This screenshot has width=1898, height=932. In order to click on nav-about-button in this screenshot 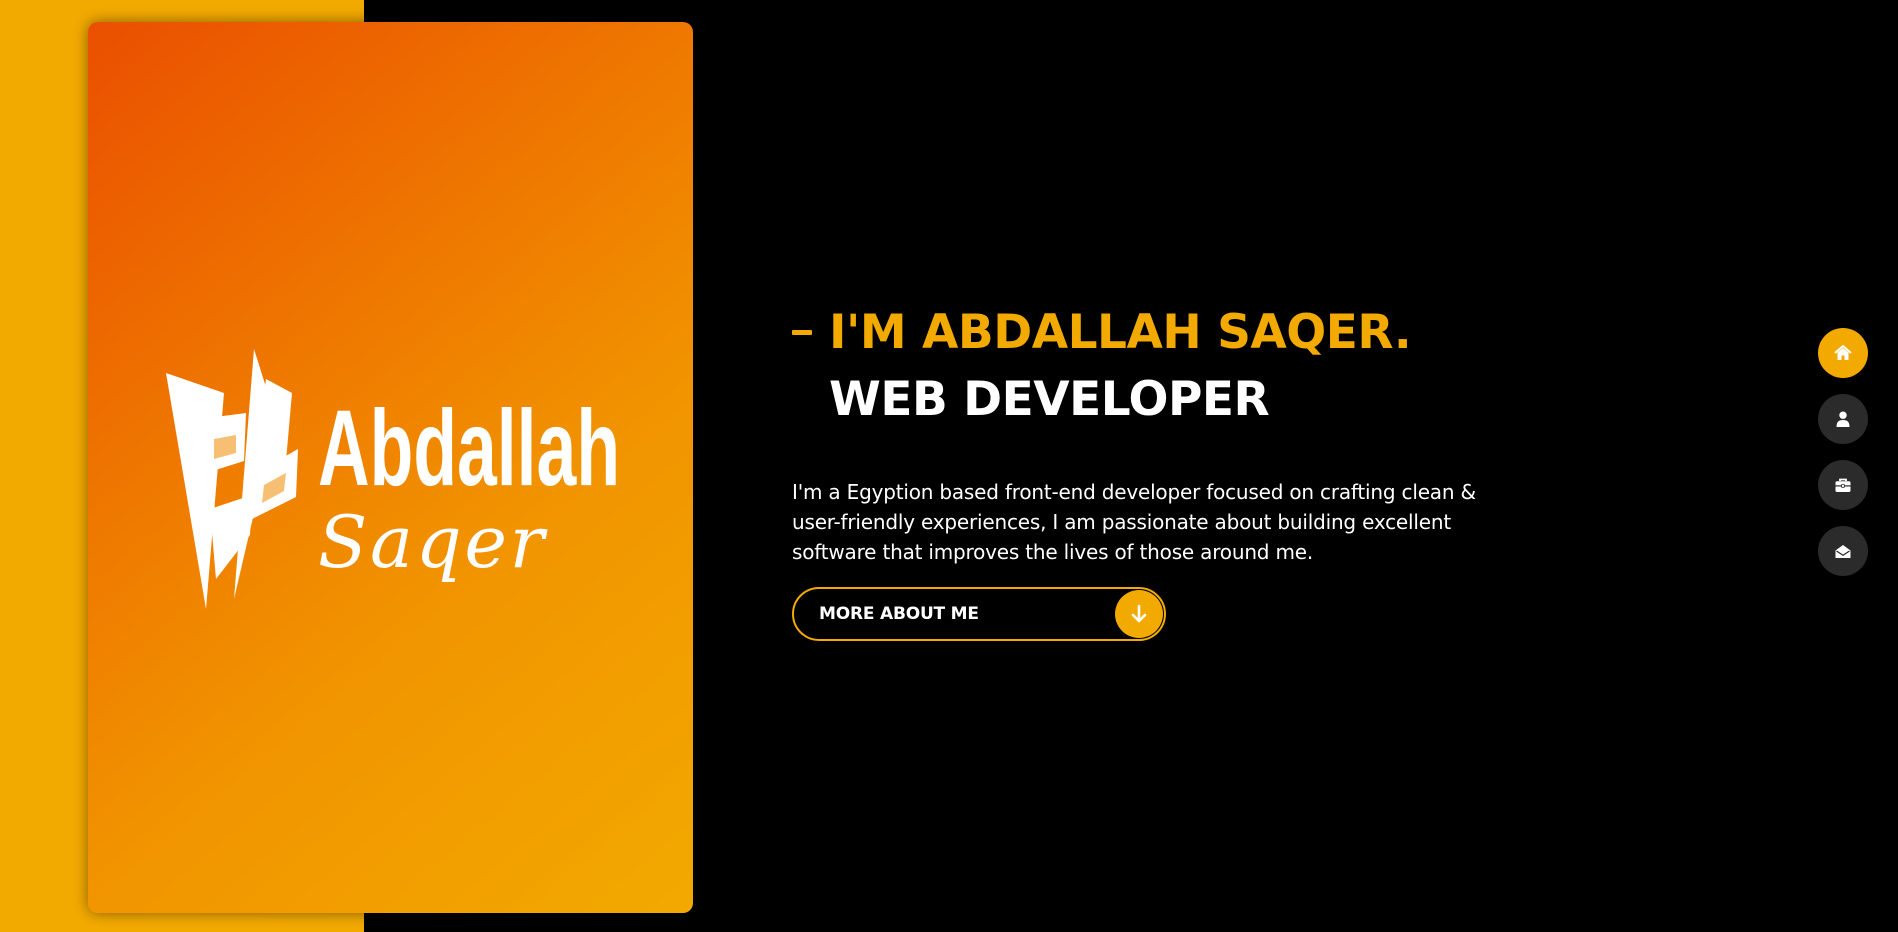, I will do `click(1843, 419)`.